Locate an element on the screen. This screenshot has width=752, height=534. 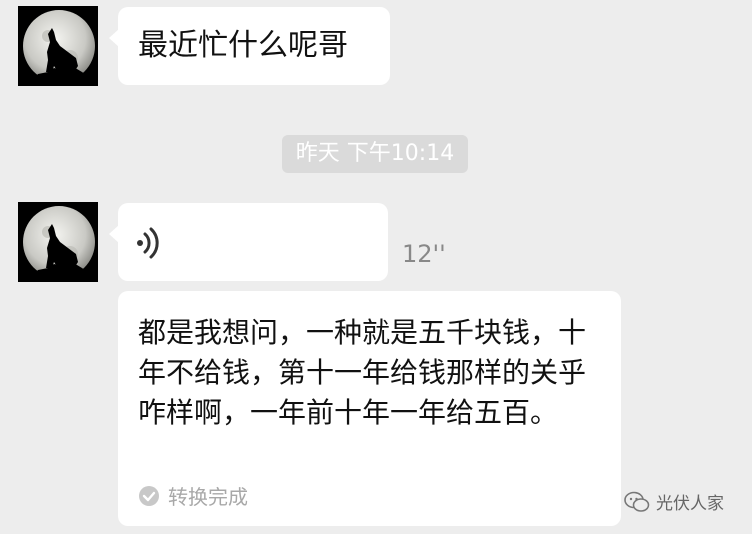
message-bubble: 最近忙什么呢哥 is located at coordinates (249, 46).